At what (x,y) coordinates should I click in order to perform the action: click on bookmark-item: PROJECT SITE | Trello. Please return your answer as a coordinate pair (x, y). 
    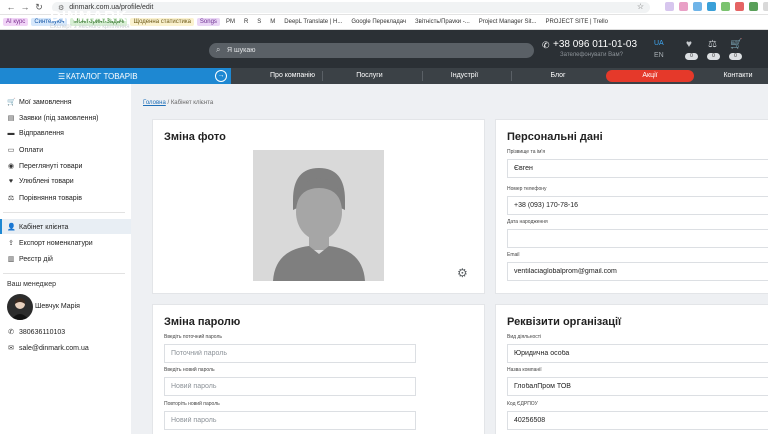
    Looking at the image, I should click on (576, 22).